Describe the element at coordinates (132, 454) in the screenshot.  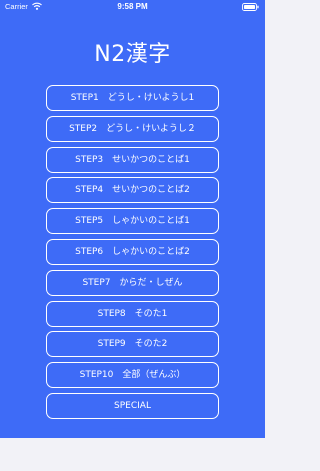
I see `bottom-area` at that location.